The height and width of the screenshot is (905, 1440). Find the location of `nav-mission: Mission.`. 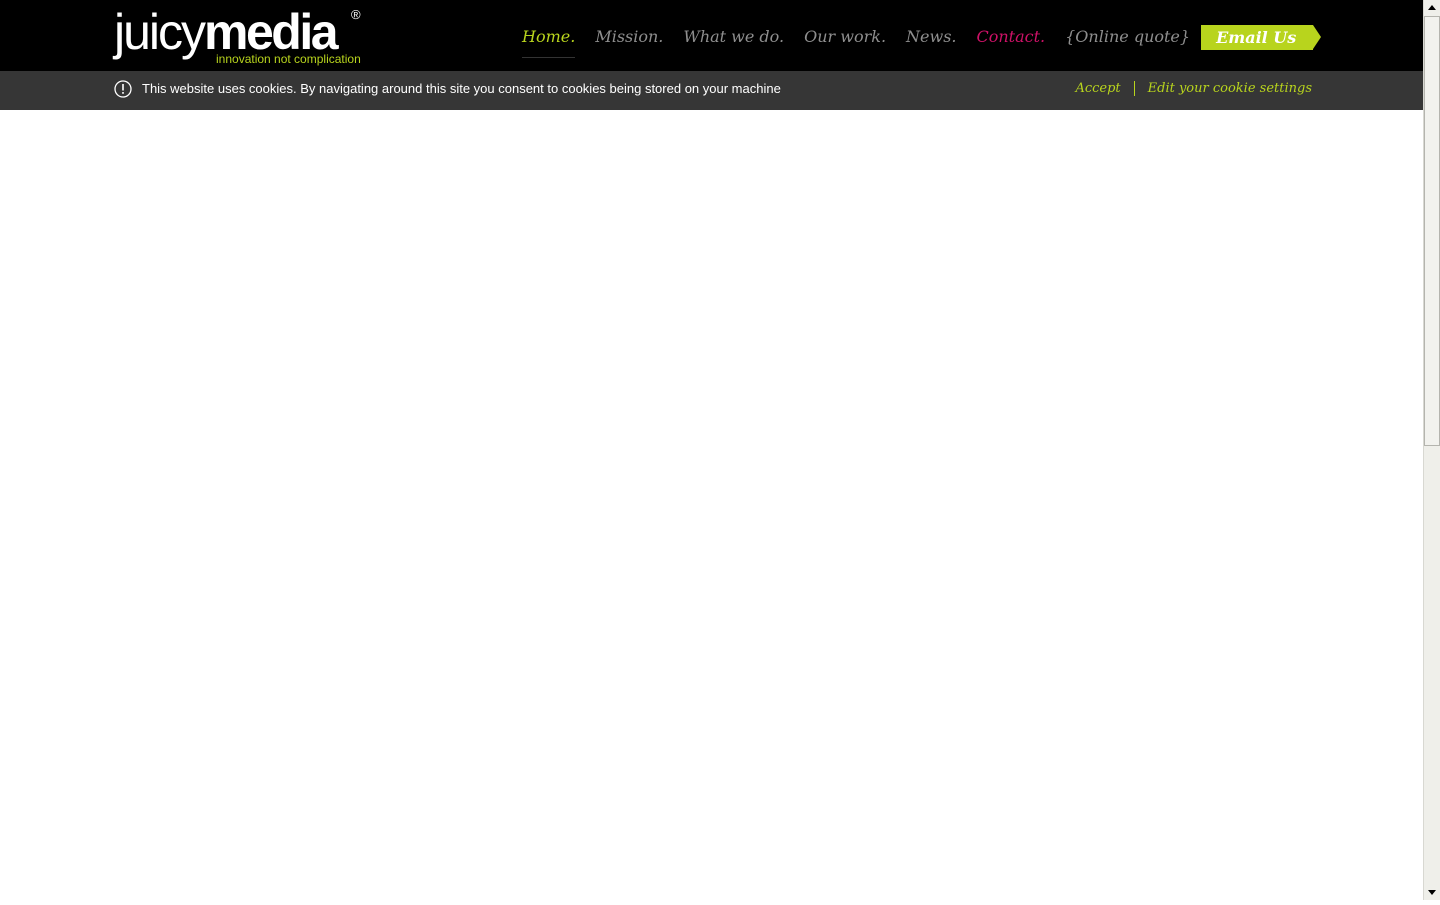

nav-mission: Mission. is located at coordinates (629, 37).